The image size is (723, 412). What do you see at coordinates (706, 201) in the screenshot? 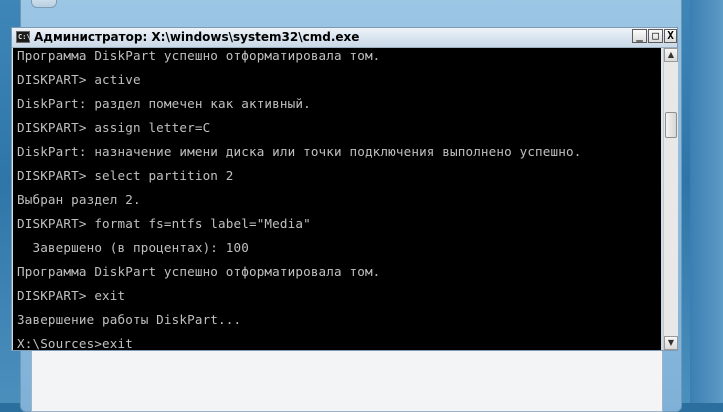
I see `background-window-edge` at bounding box center [706, 201].